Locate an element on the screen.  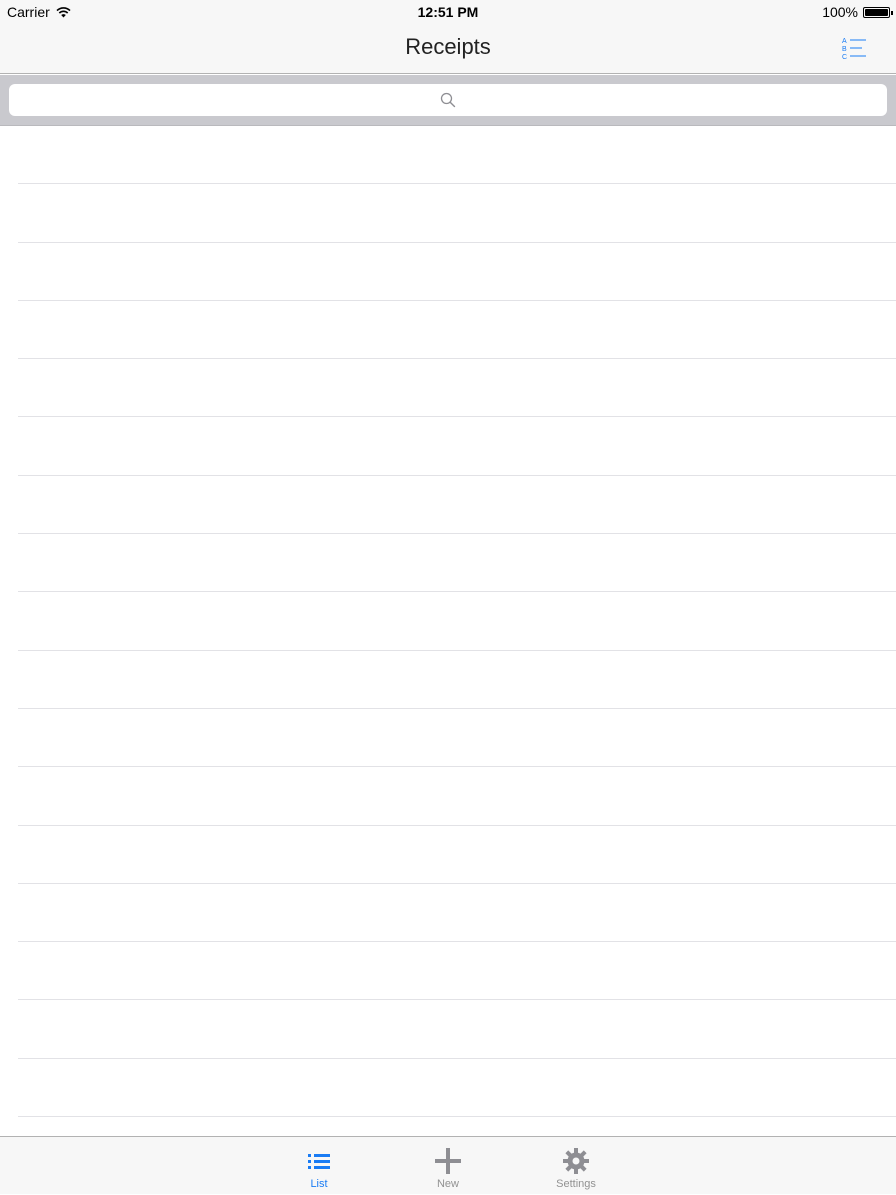
search-bar is located at coordinates (448, 100).